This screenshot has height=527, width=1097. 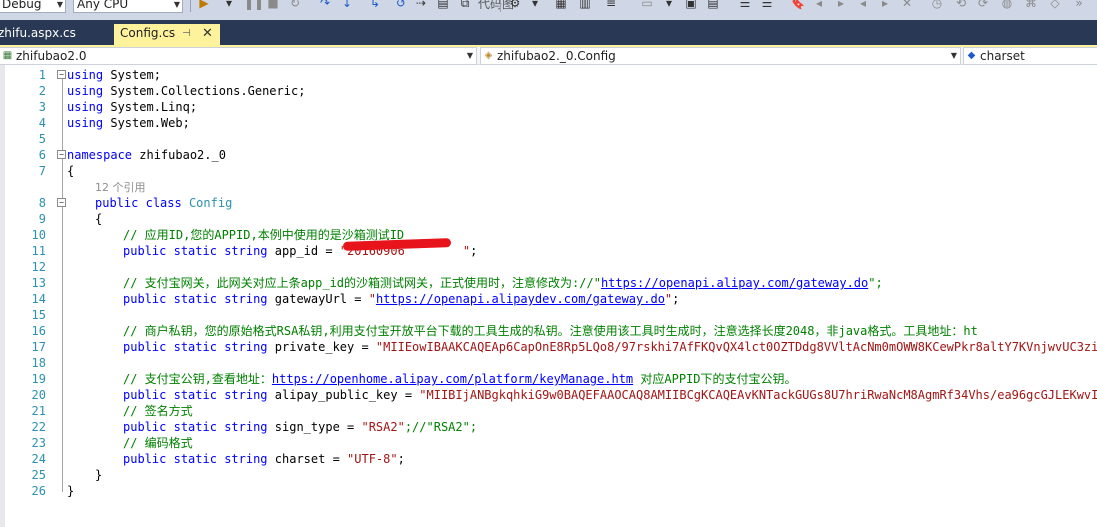 I want to click on comment: ";, so click(x=875, y=283).